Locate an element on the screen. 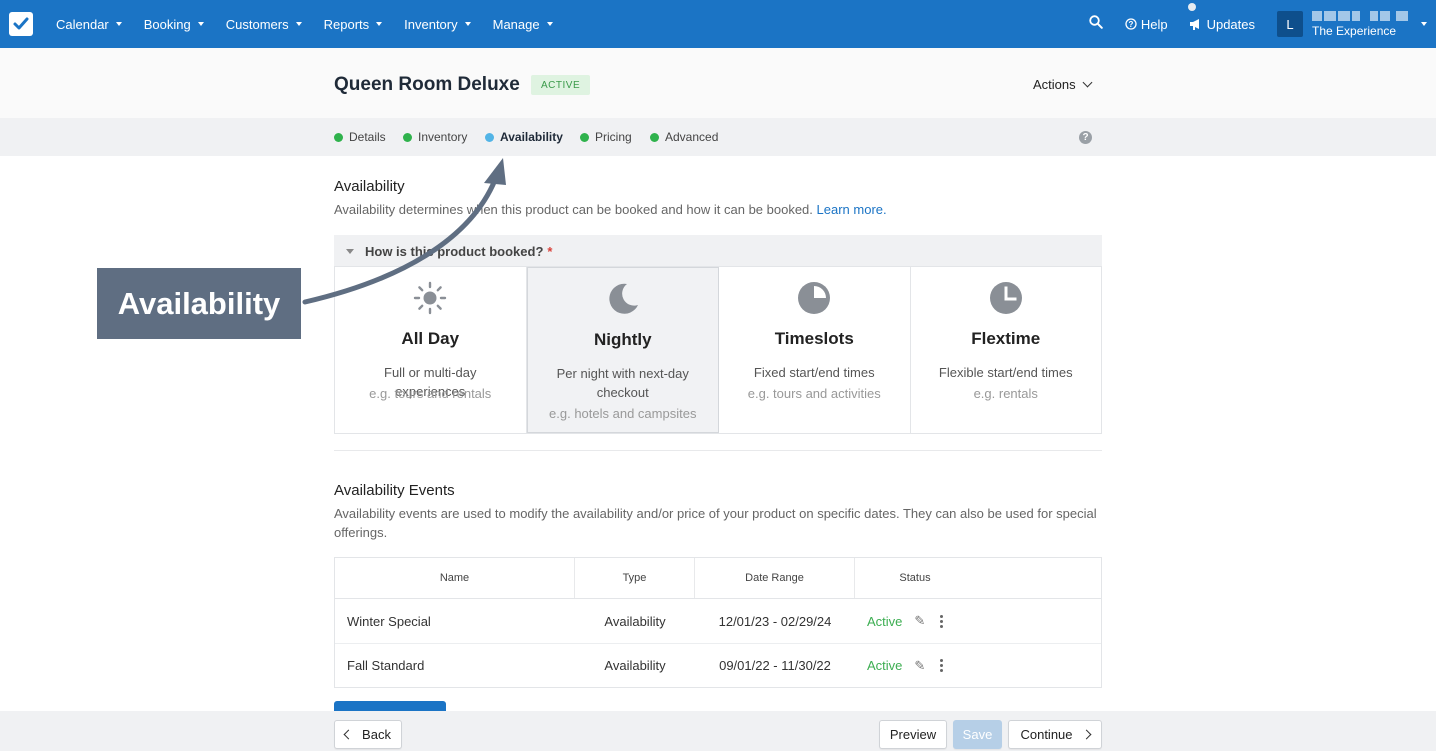 The height and width of the screenshot is (751, 1436). checkfront-logo-icon is located at coordinates (21, 24).